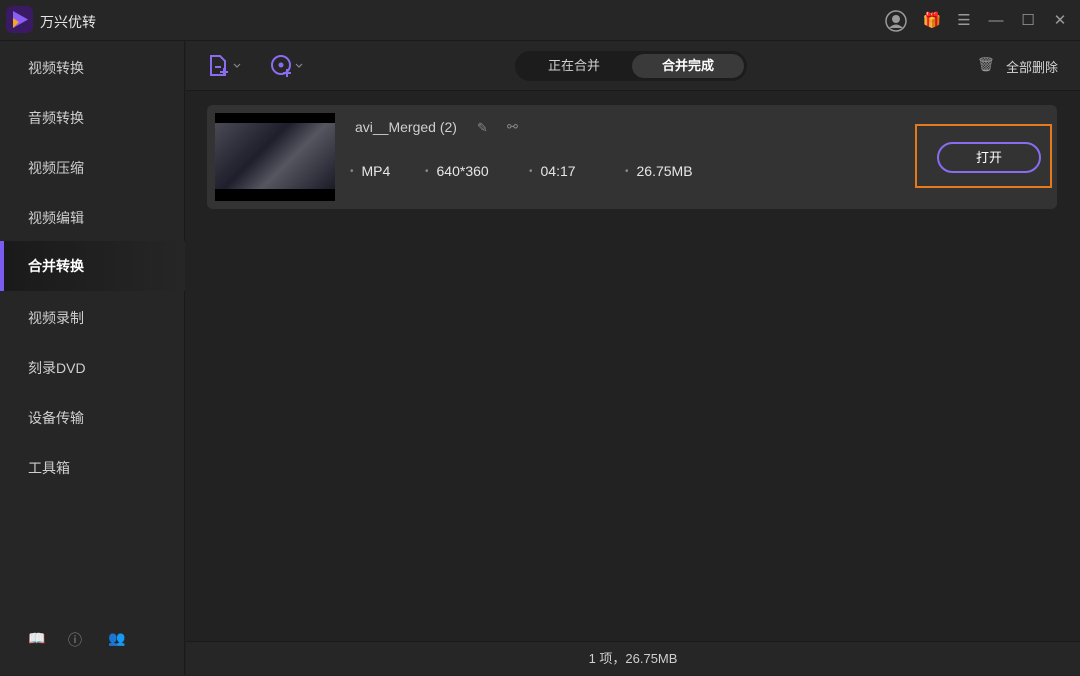 Image resolution: width=1080 pixels, height=676 pixels. I want to click on sidebar-item-merge: 合并转换, so click(92, 266).